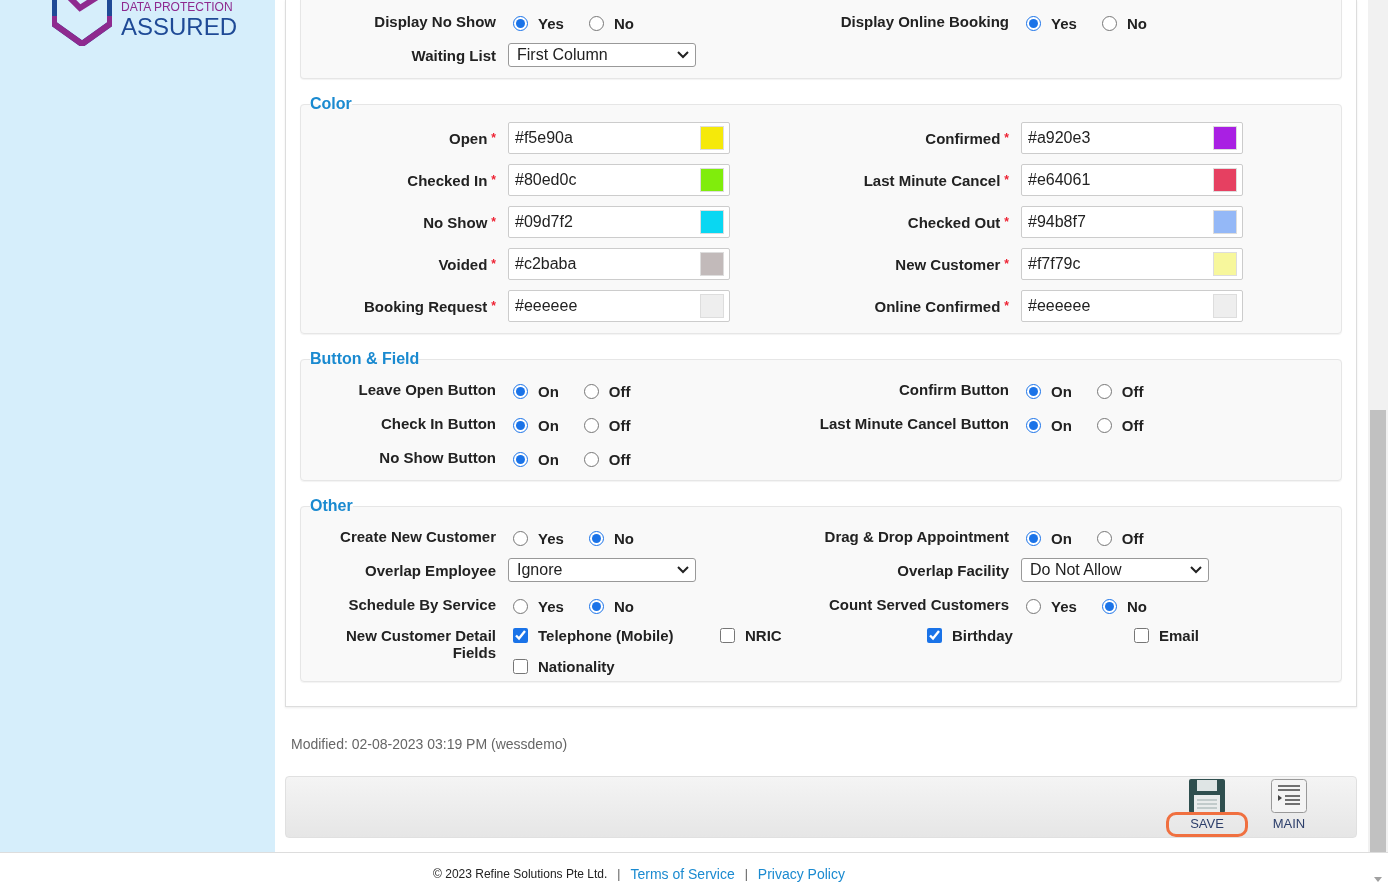 This screenshot has height=894, width=1388. Describe the element at coordinates (420, 644) in the screenshot. I see `field-label: New Customer Detail Fields` at that location.